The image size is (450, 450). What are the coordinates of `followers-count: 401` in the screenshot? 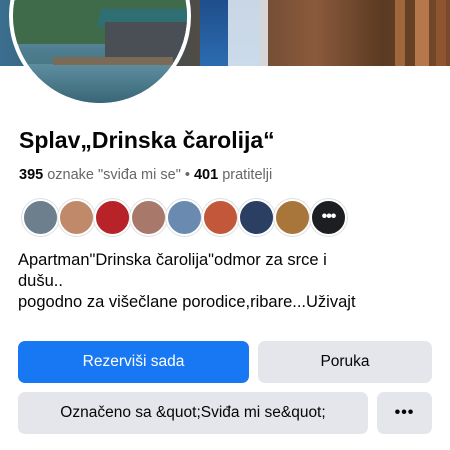 It's located at (206, 175).